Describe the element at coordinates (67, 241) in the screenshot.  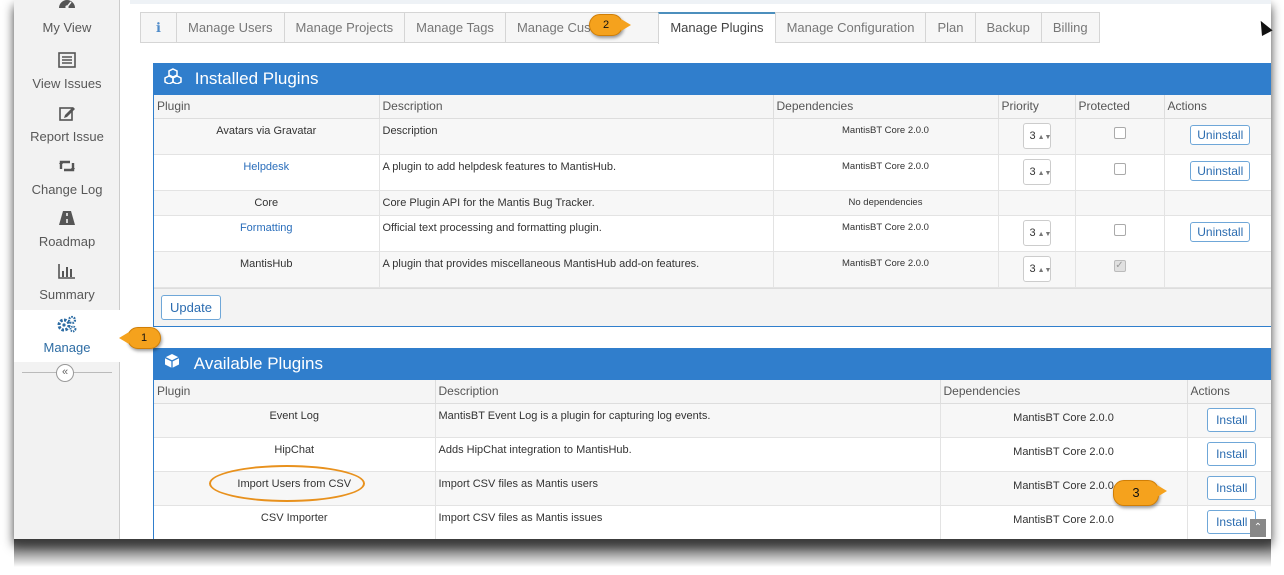
I see `sidebar-item-label: Roadmap` at that location.